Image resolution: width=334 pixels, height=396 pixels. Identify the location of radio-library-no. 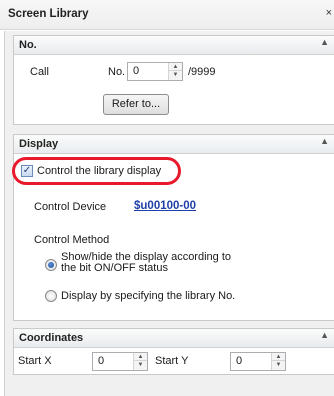
(51, 296).